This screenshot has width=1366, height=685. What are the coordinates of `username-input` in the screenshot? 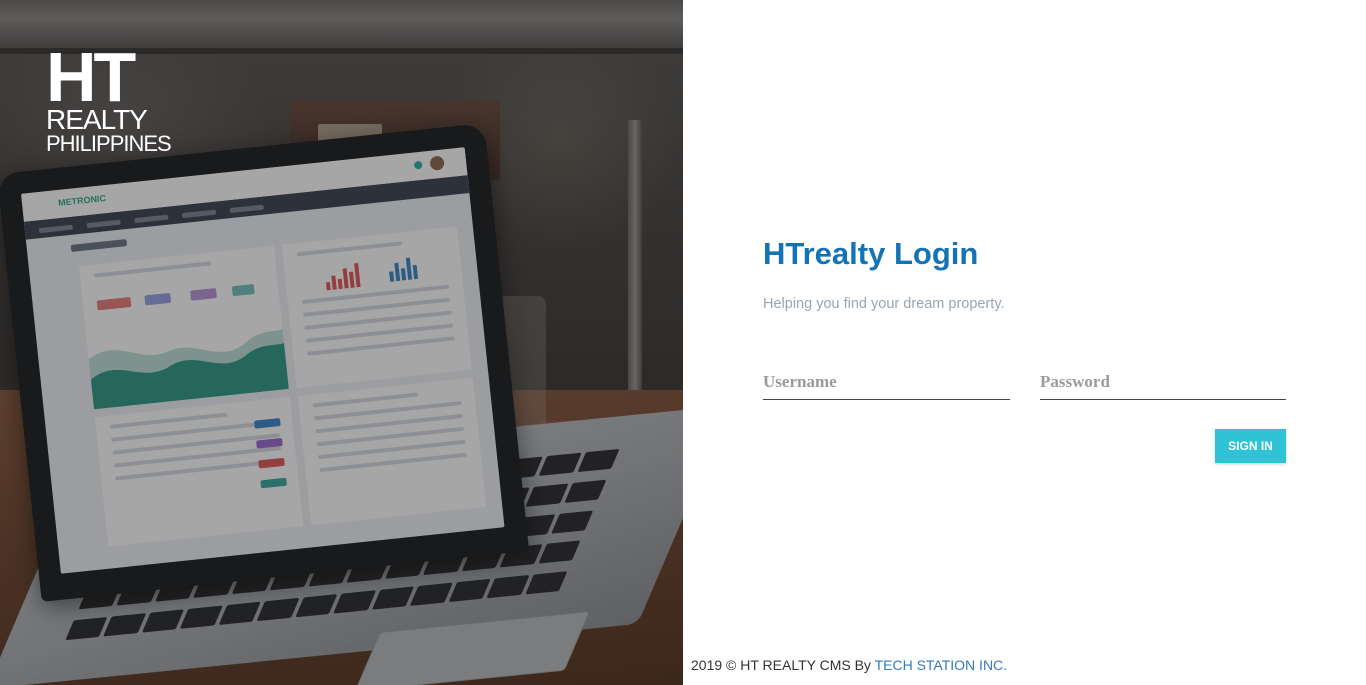 It's located at (886, 382).